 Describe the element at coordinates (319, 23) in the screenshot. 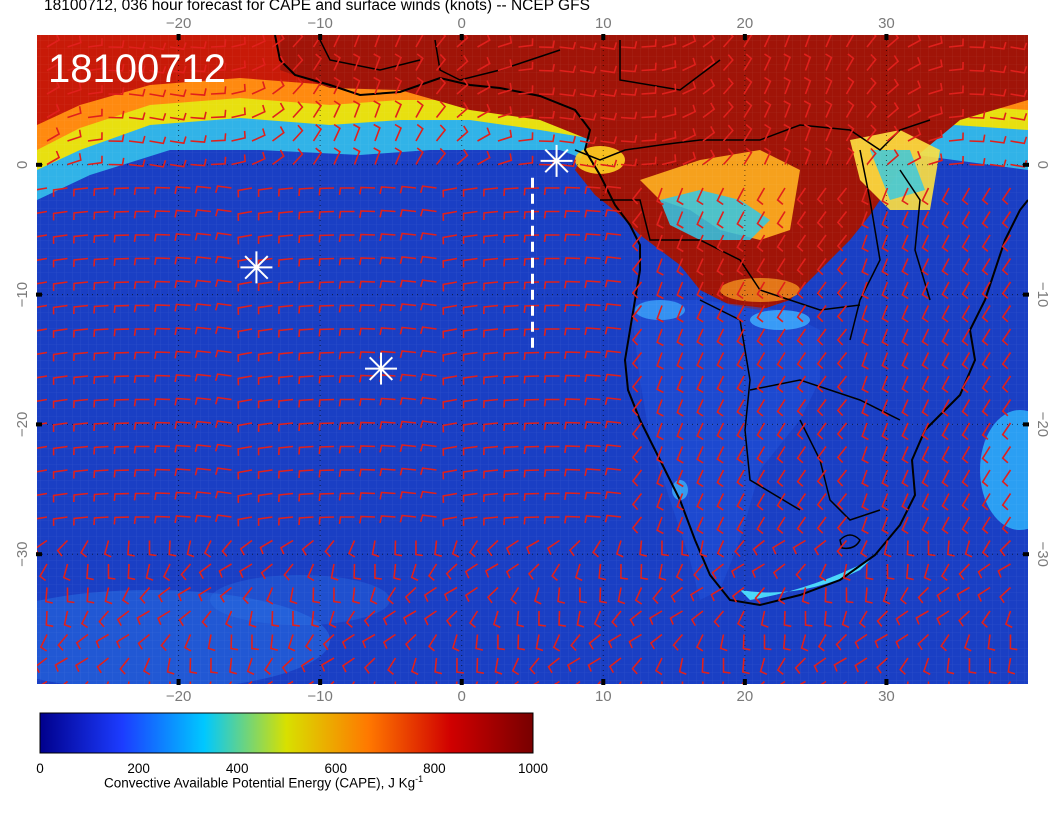

I see `lon-tick-label-top: −10` at that location.